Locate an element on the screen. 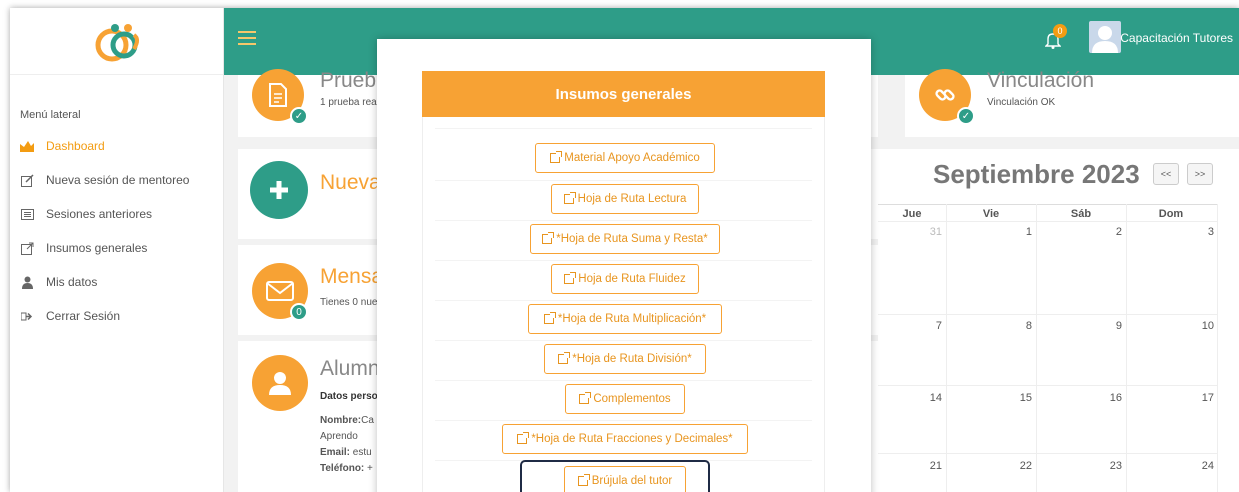 The height and width of the screenshot is (492, 1239). calendar-header-jue: Jue is located at coordinates (912, 214).